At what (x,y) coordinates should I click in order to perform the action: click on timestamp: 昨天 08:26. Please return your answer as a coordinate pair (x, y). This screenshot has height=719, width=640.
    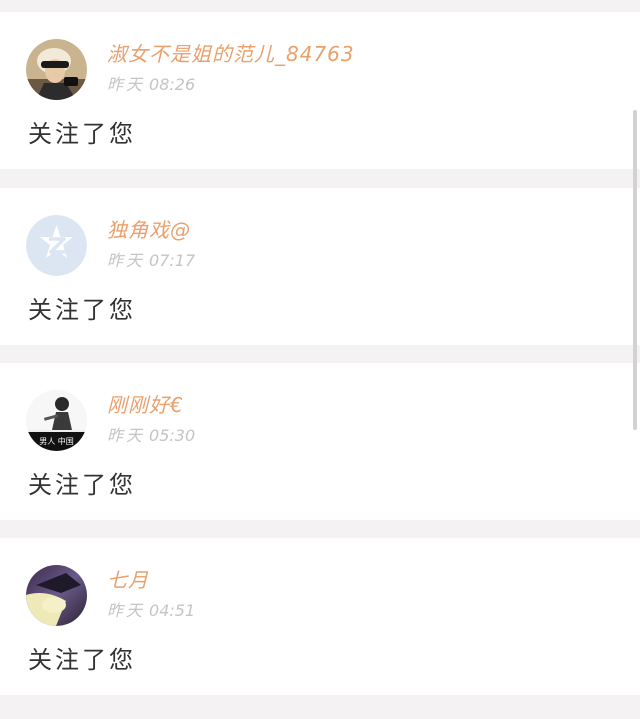
    Looking at the image, I should click on (151, 85).